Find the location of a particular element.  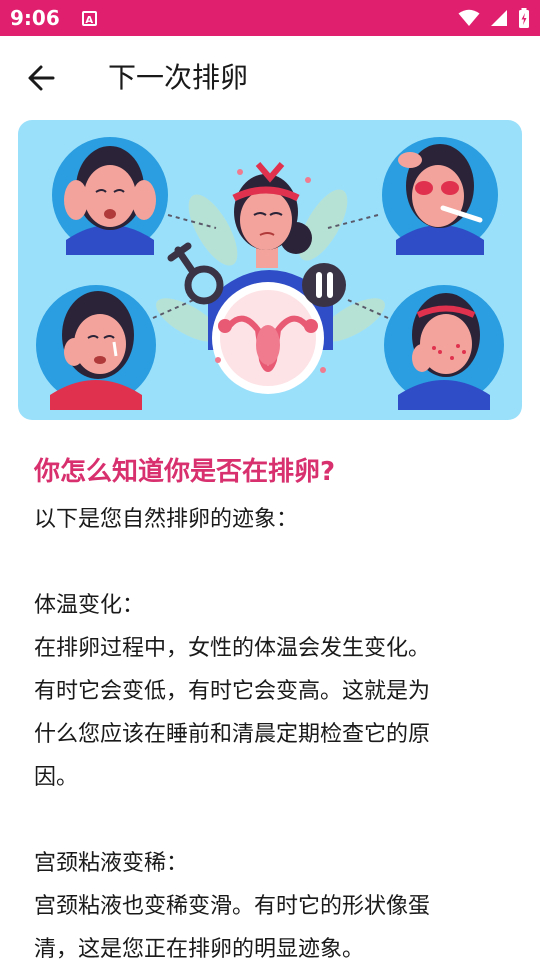

battery-icon is located at coordinates (524, 18).